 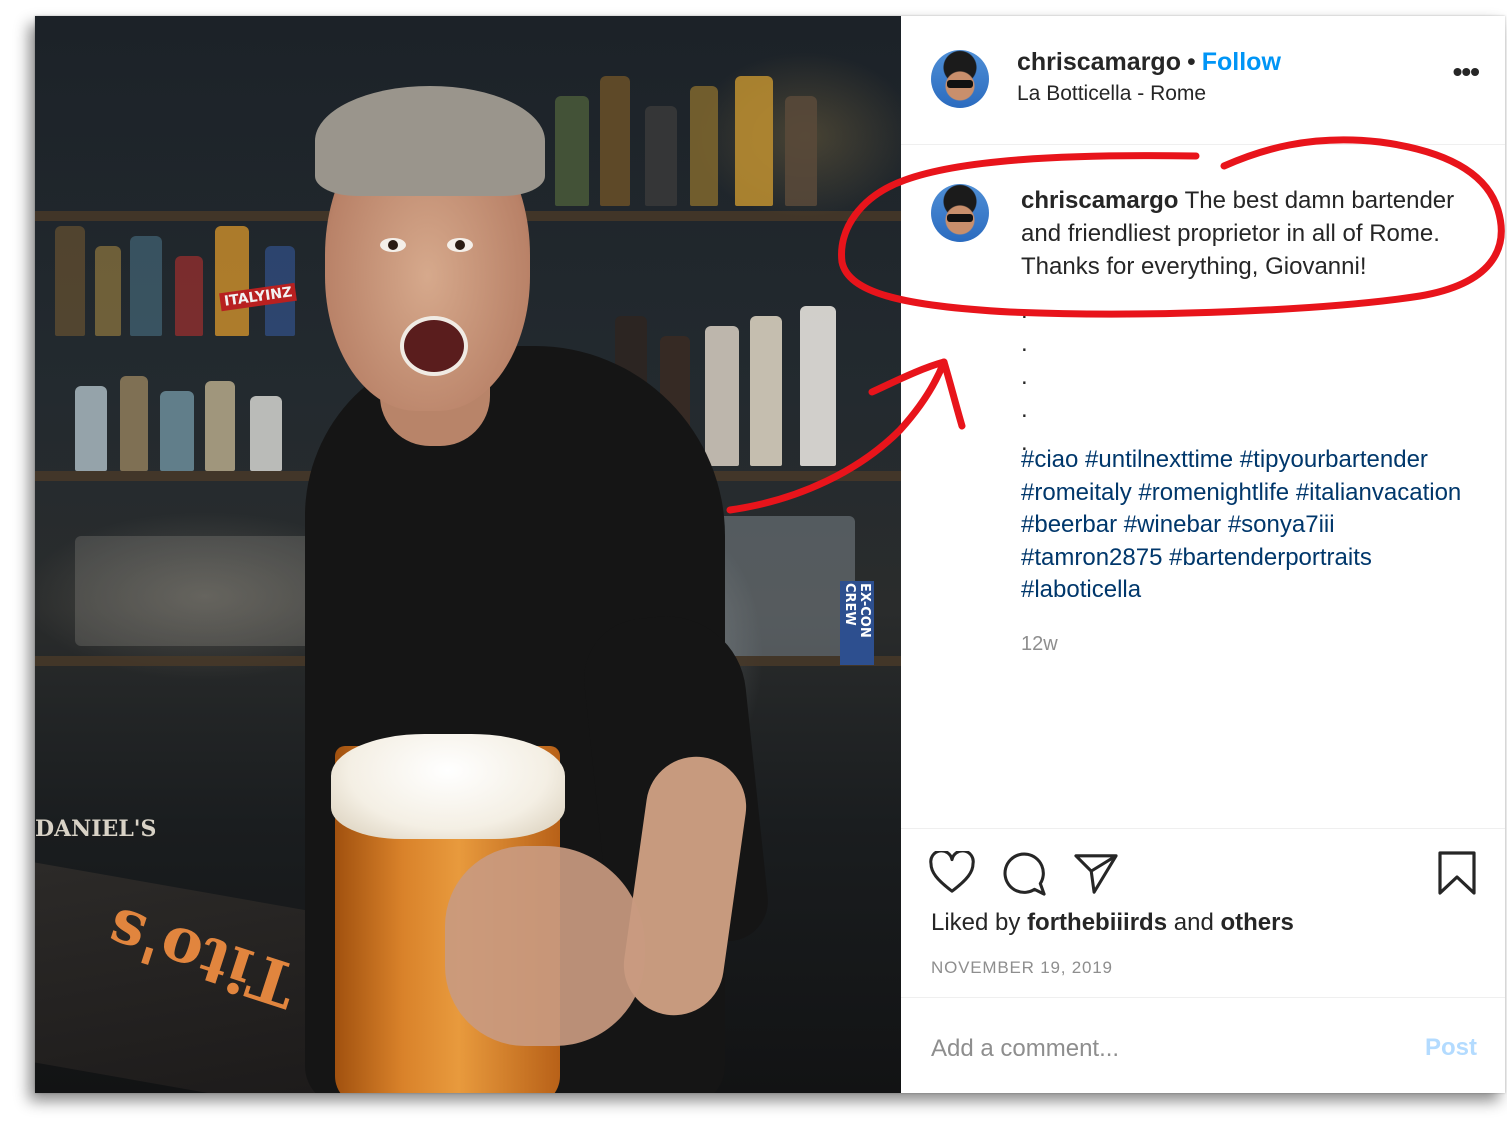 I want to click on liked-by-prefix: Liked by, so click(x=976, y=922).